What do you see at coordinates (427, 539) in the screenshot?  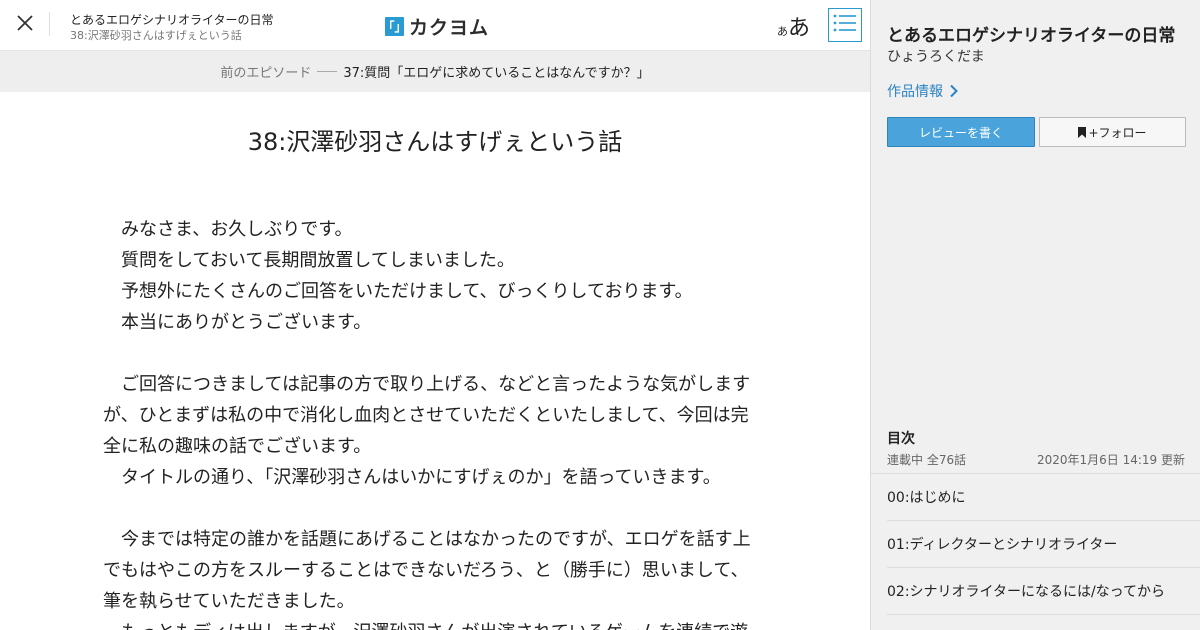 I see `text-line: 今までは特定の誰かを話題にあげることはなかったのですが、エロゲを話す上` at bounding box center [427, 539].